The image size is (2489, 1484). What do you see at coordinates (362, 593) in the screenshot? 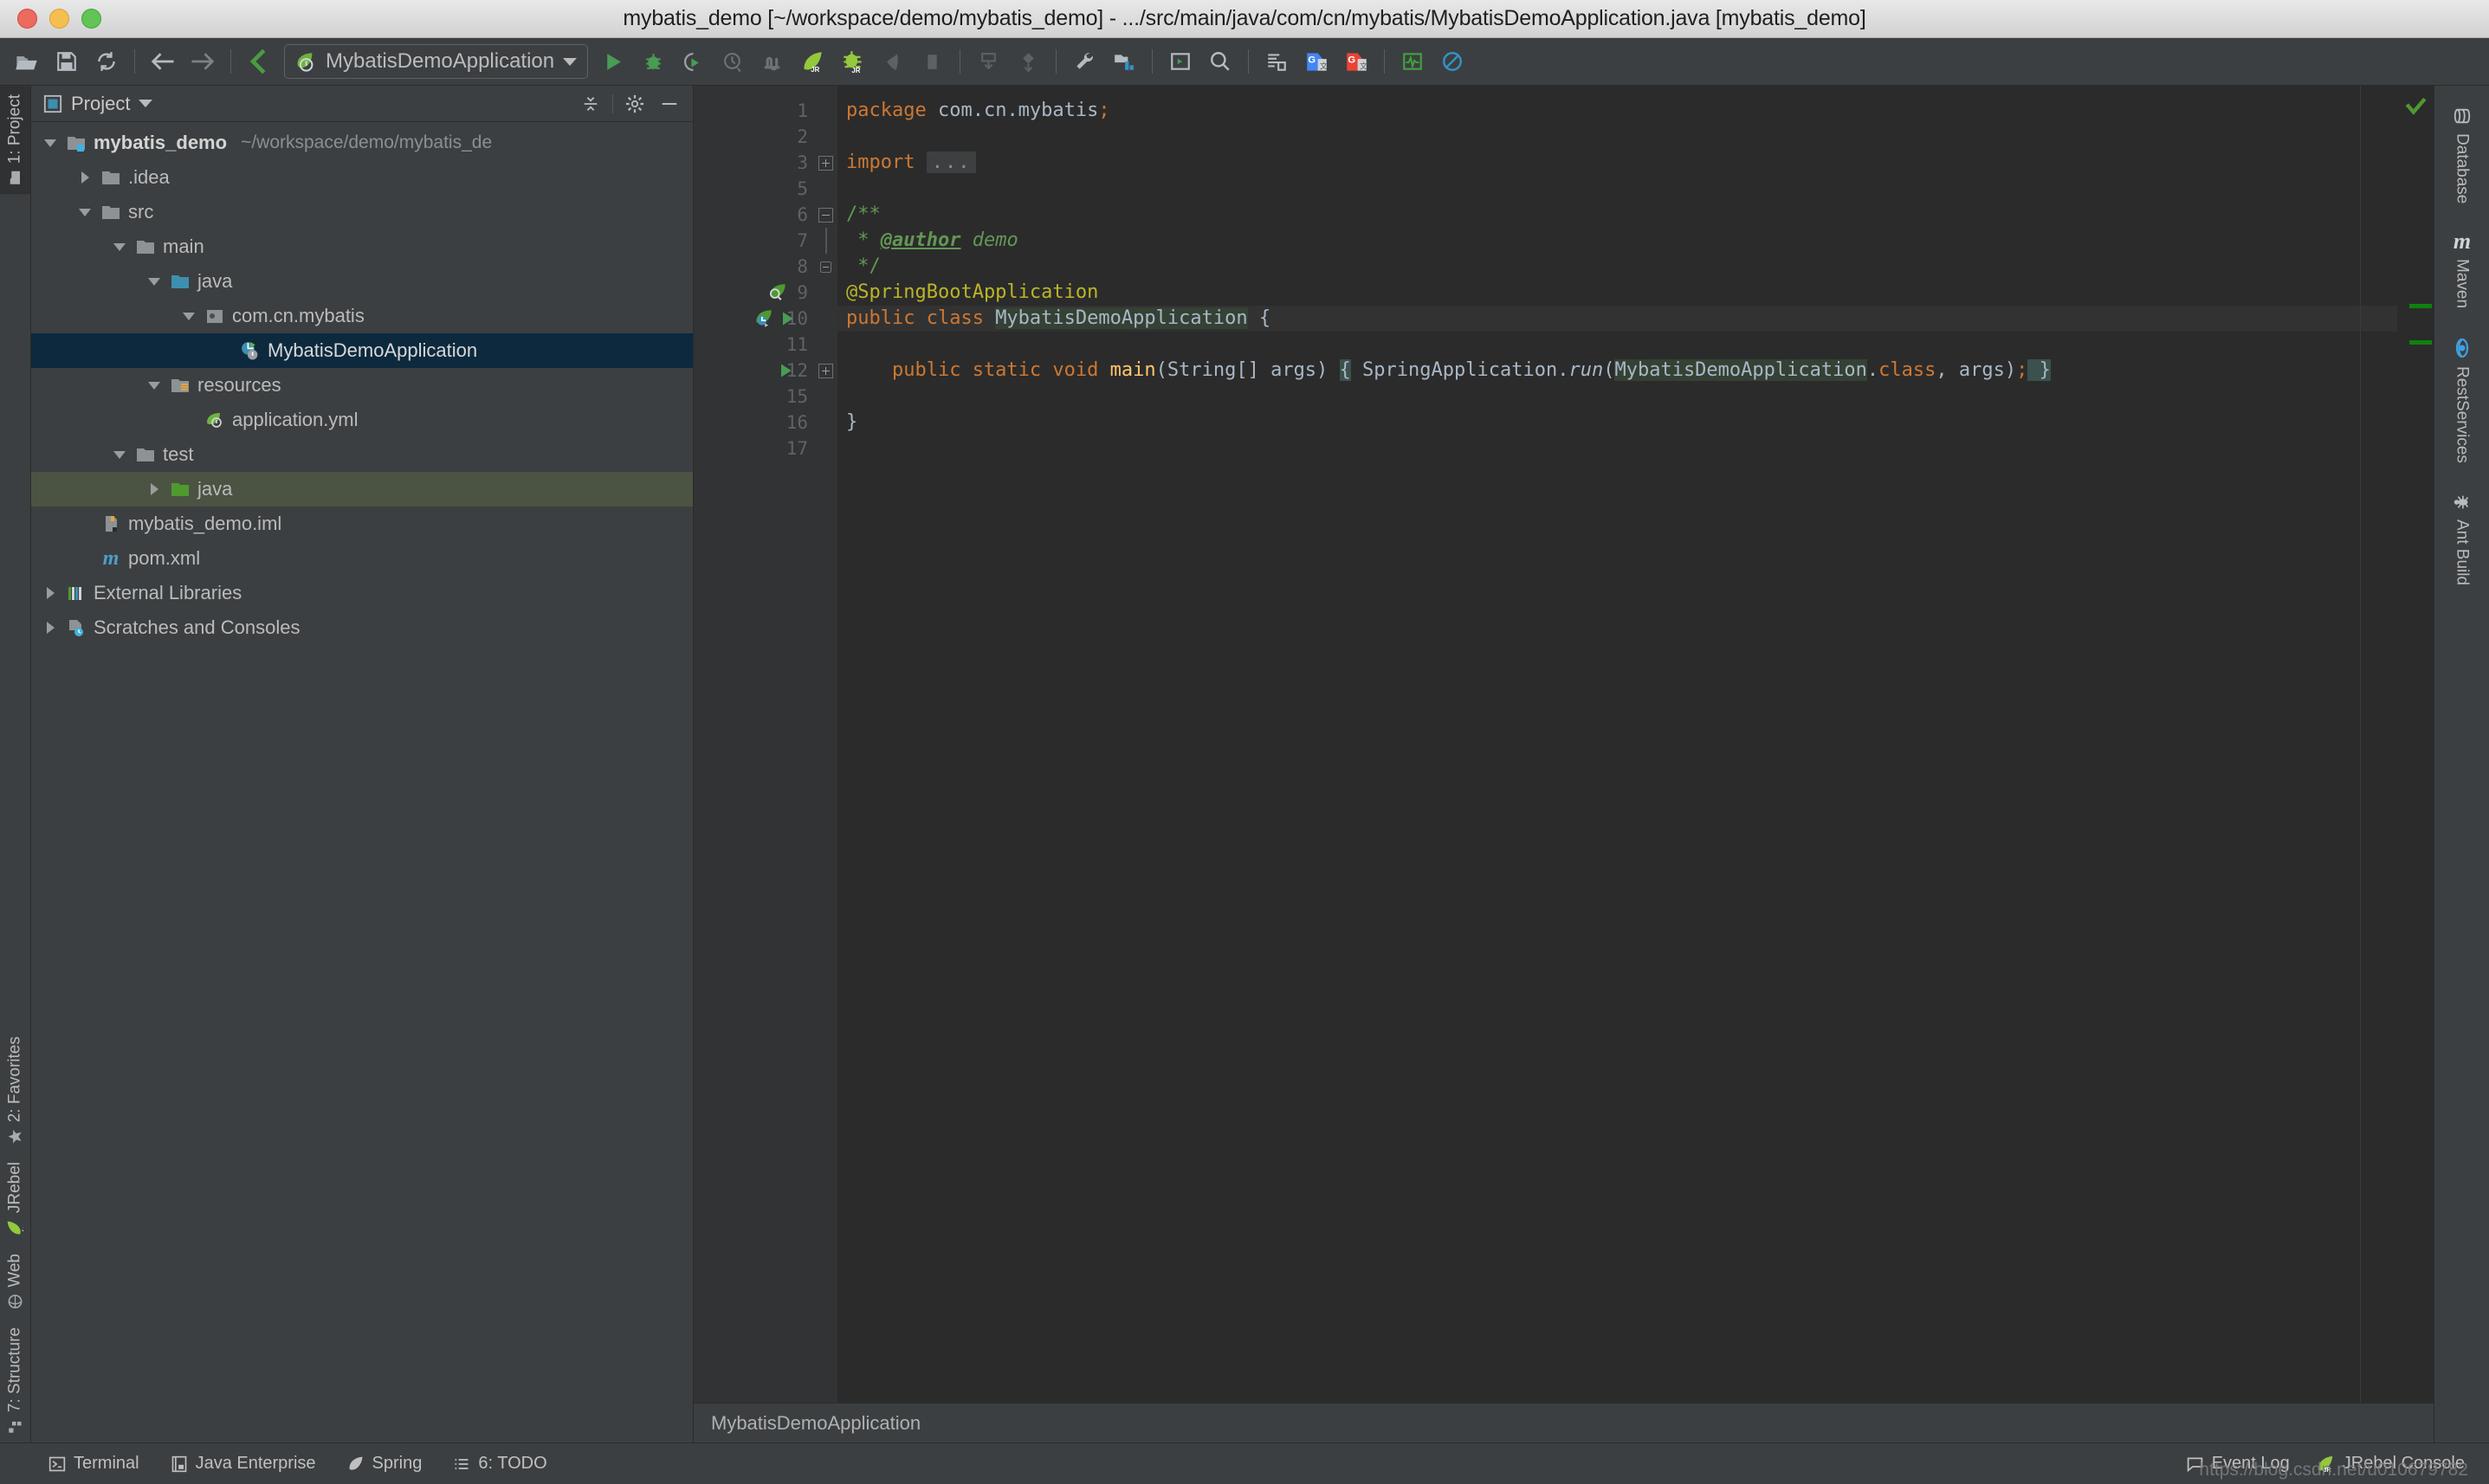
I see `tree-item-external-libraries: External Libraries` at bounding box center [362, 593].